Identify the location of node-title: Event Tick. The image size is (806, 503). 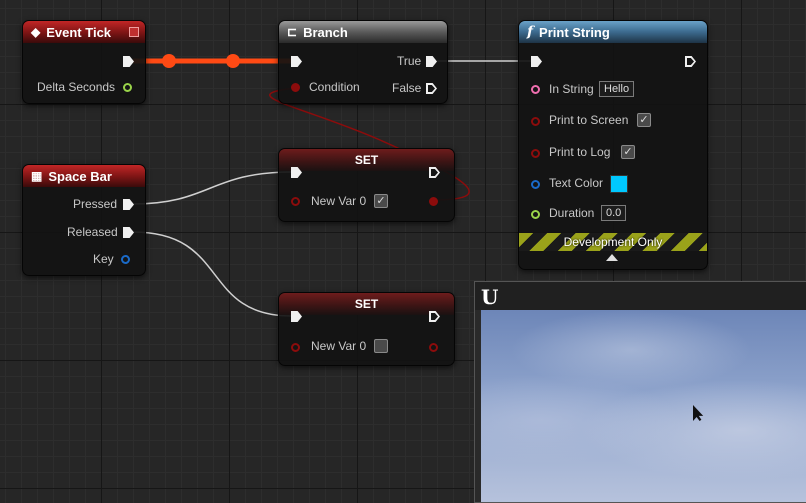
(79, 32).